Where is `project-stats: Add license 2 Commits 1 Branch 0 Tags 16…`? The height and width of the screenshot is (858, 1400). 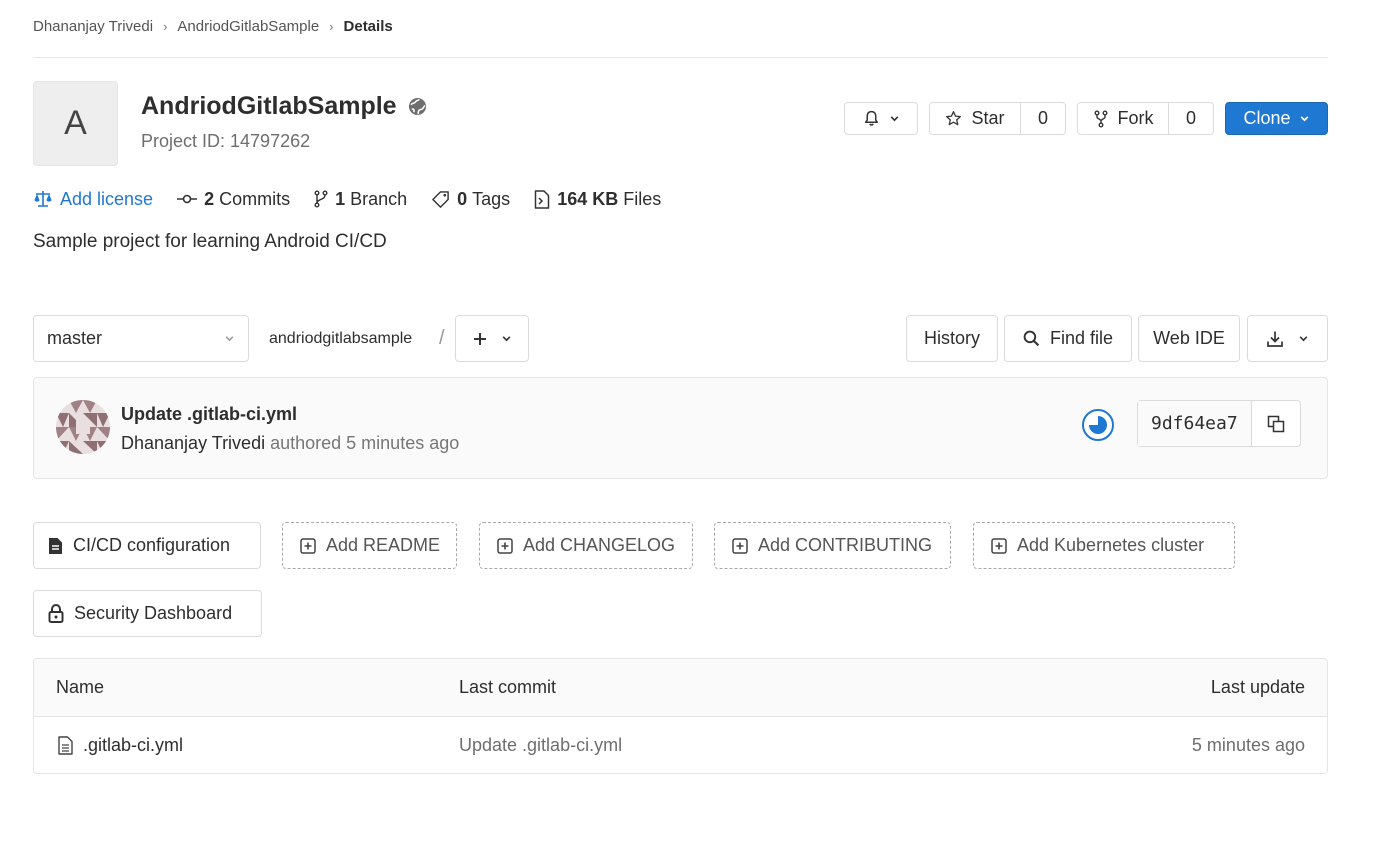
project-stats: Add license 2 Commits 1 Branch 0 Tags 16… is located at coordinates (359, 199).